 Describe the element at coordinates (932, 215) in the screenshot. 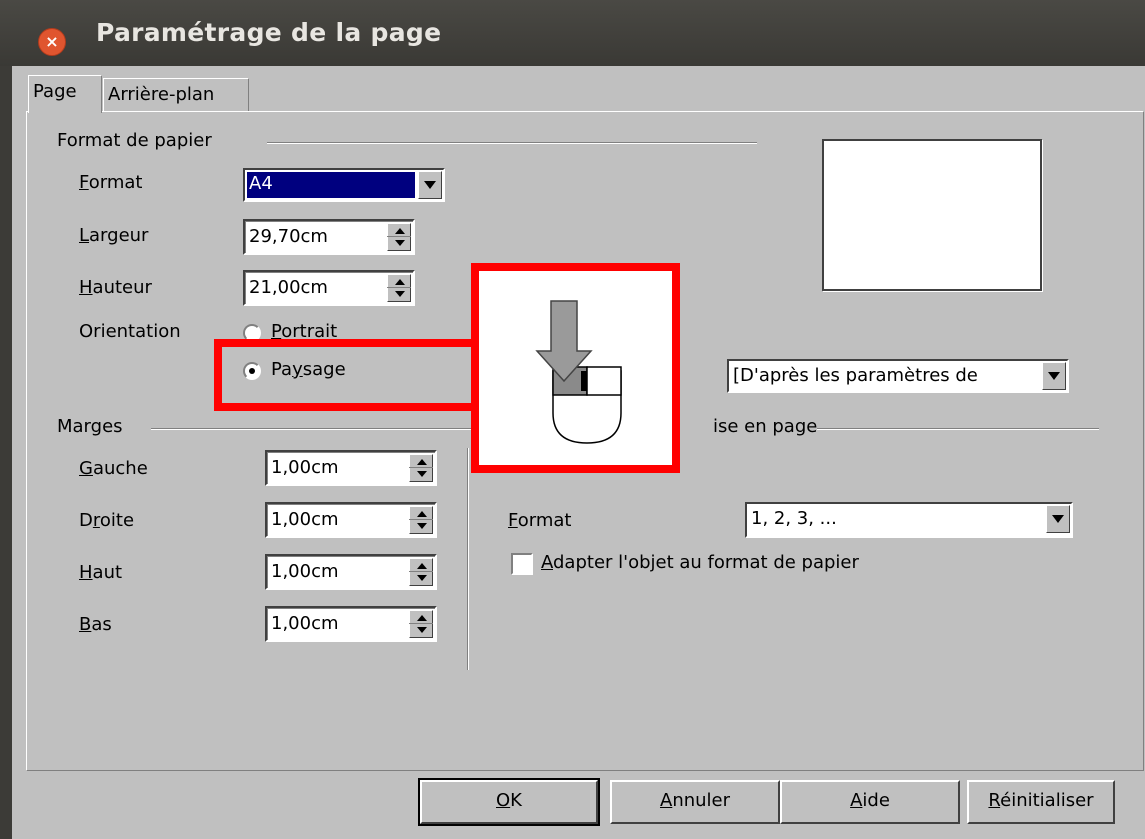

I see `page-preview` at that location.